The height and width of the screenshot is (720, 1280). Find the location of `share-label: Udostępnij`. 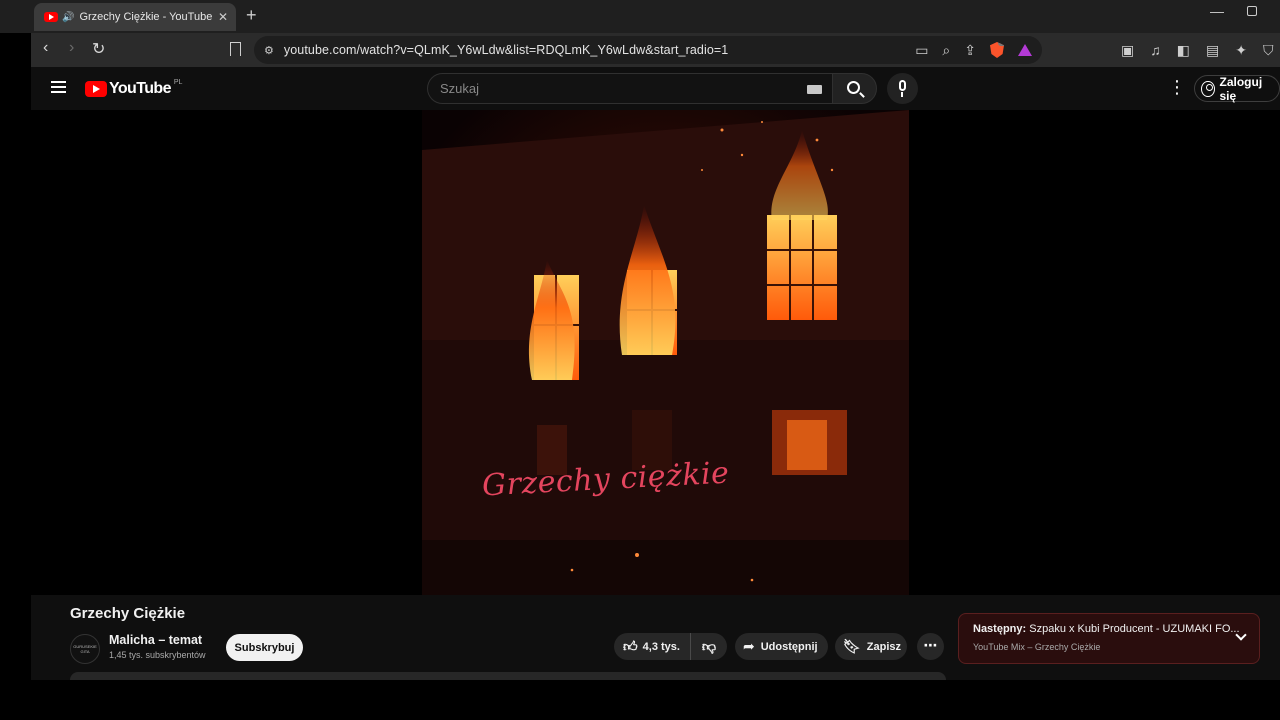

share-label: Udostępnij is located at coordinates (789, 646).